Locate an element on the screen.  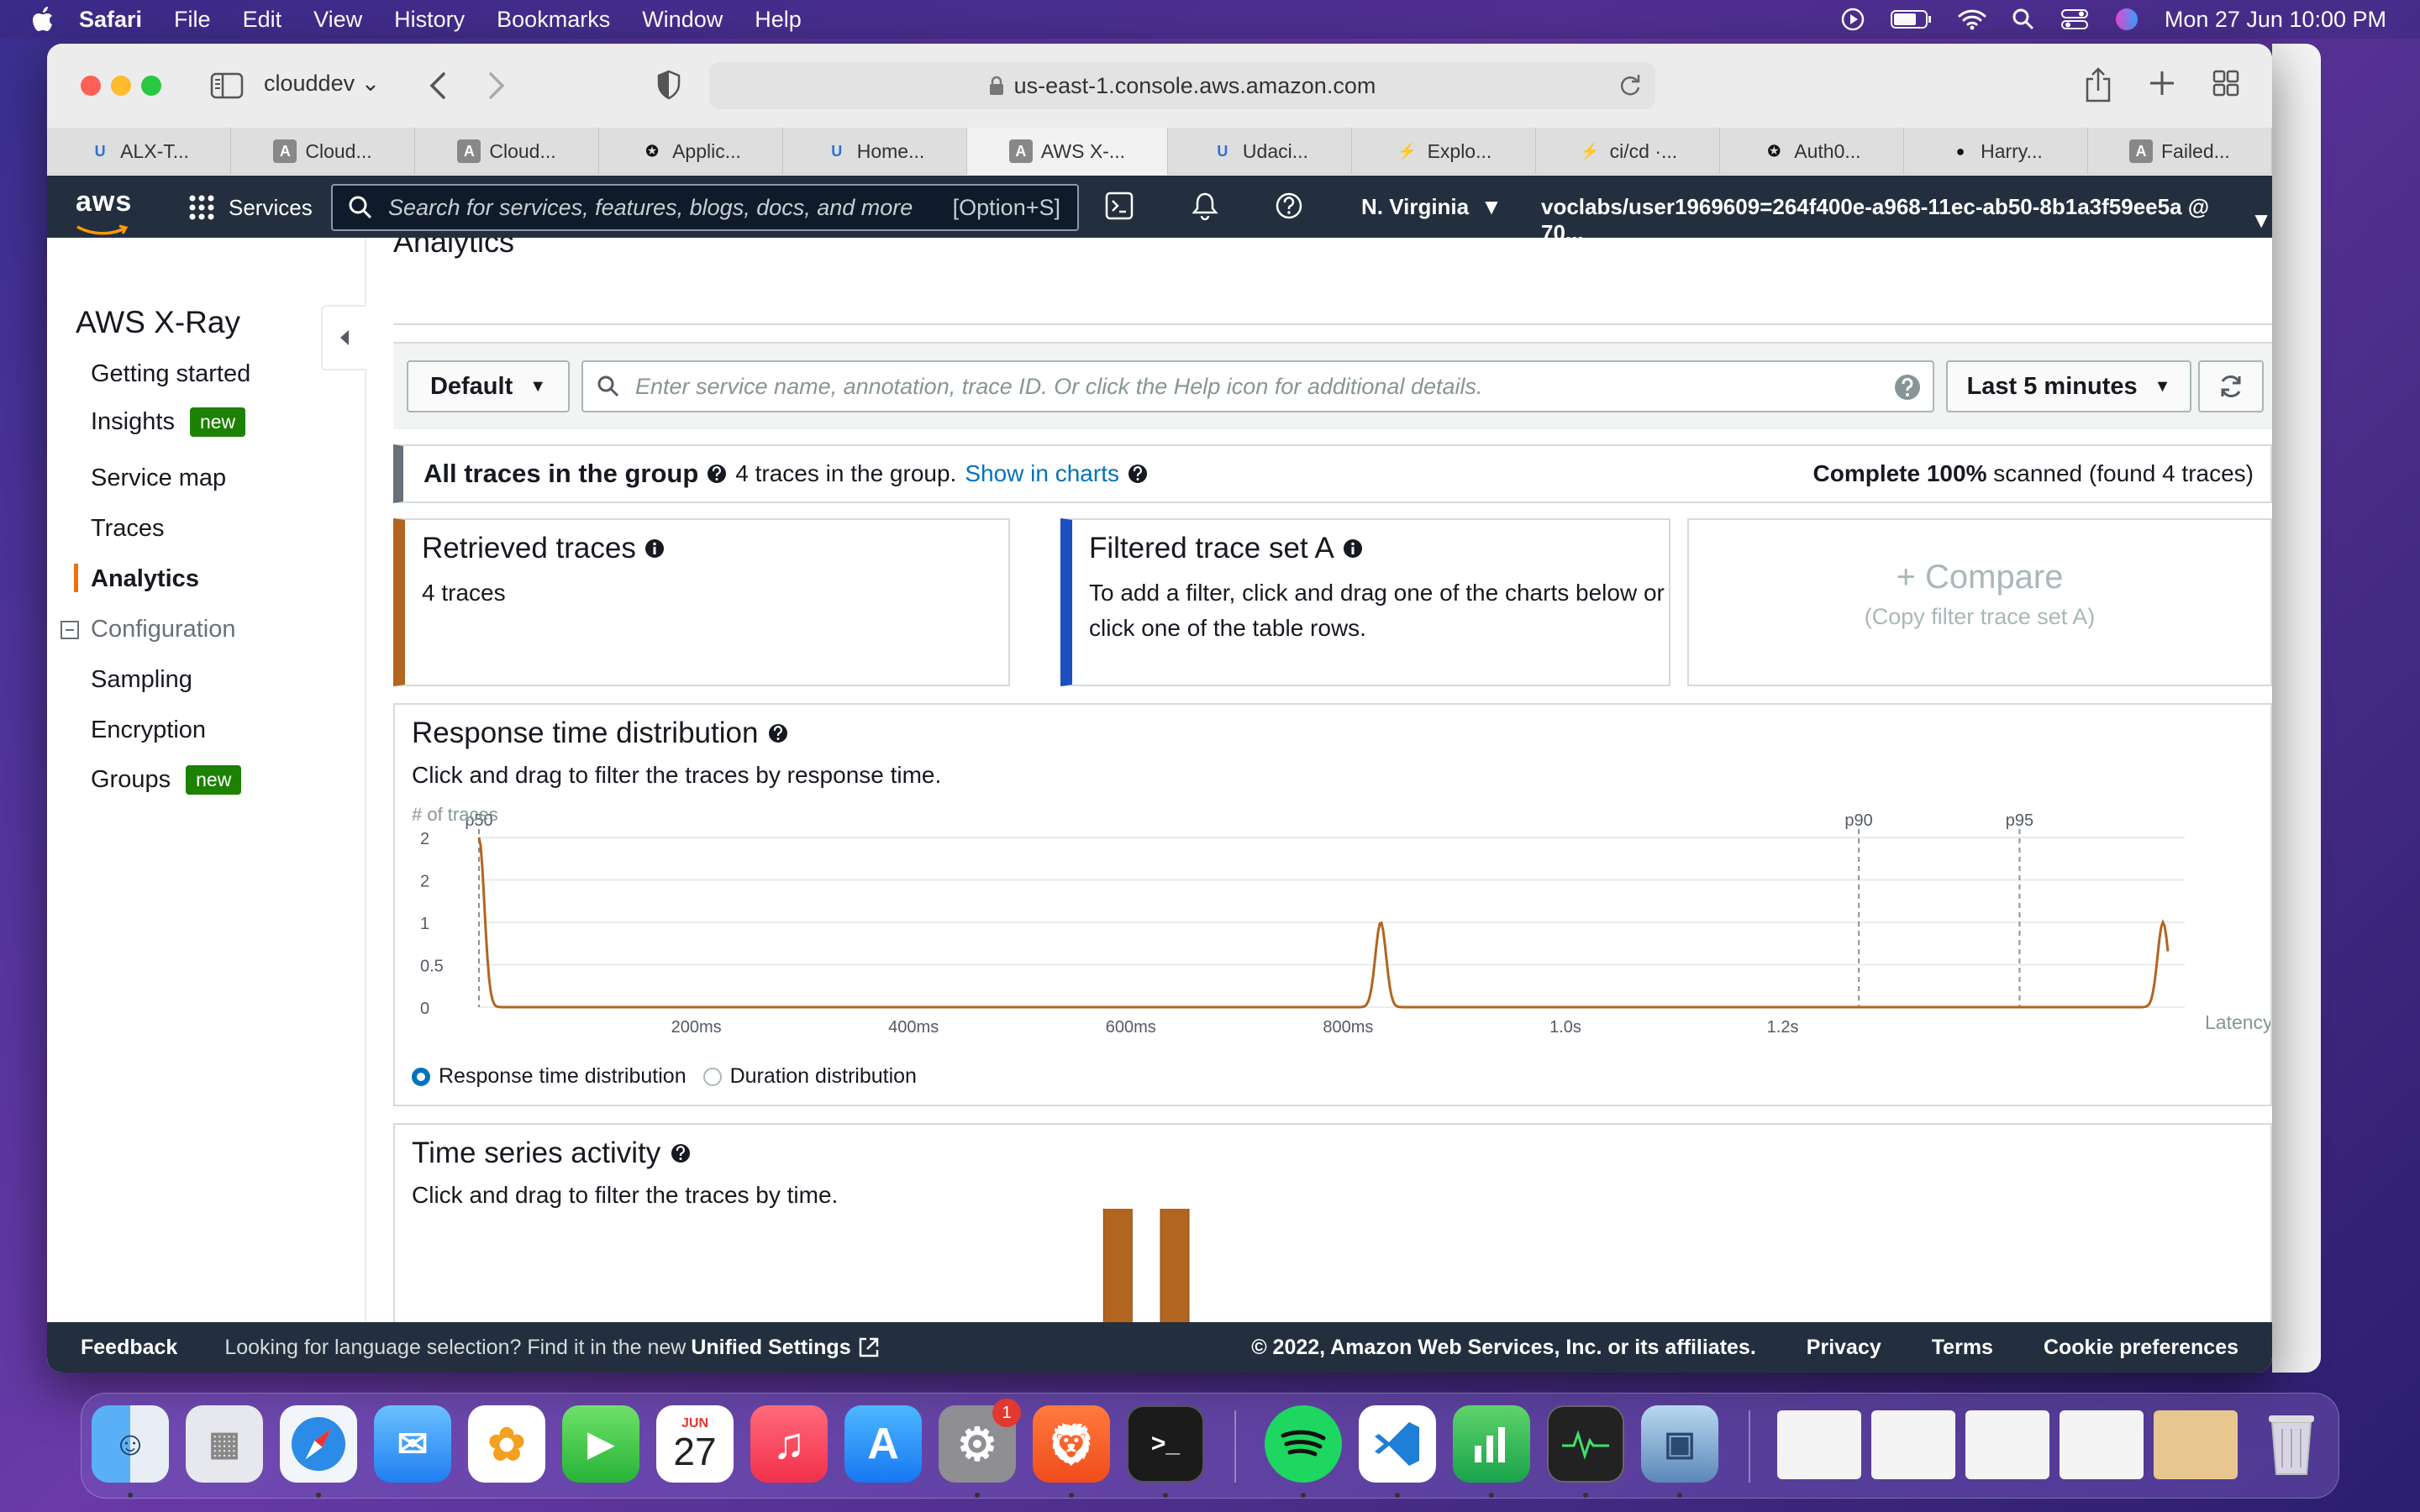
launchpad-icon: ▦ is located at coordinates (225, 1444).